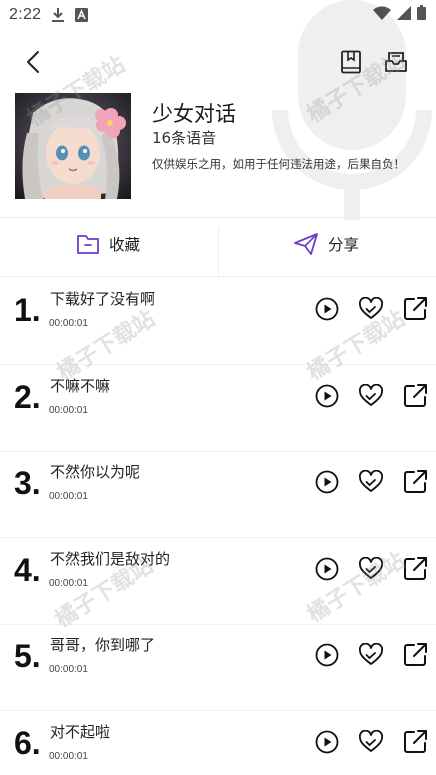  What do you see at coordinates (95, 472) in the screenshot?
I see `item-title: 不然你以为呢` at bounding box center [95, 472].